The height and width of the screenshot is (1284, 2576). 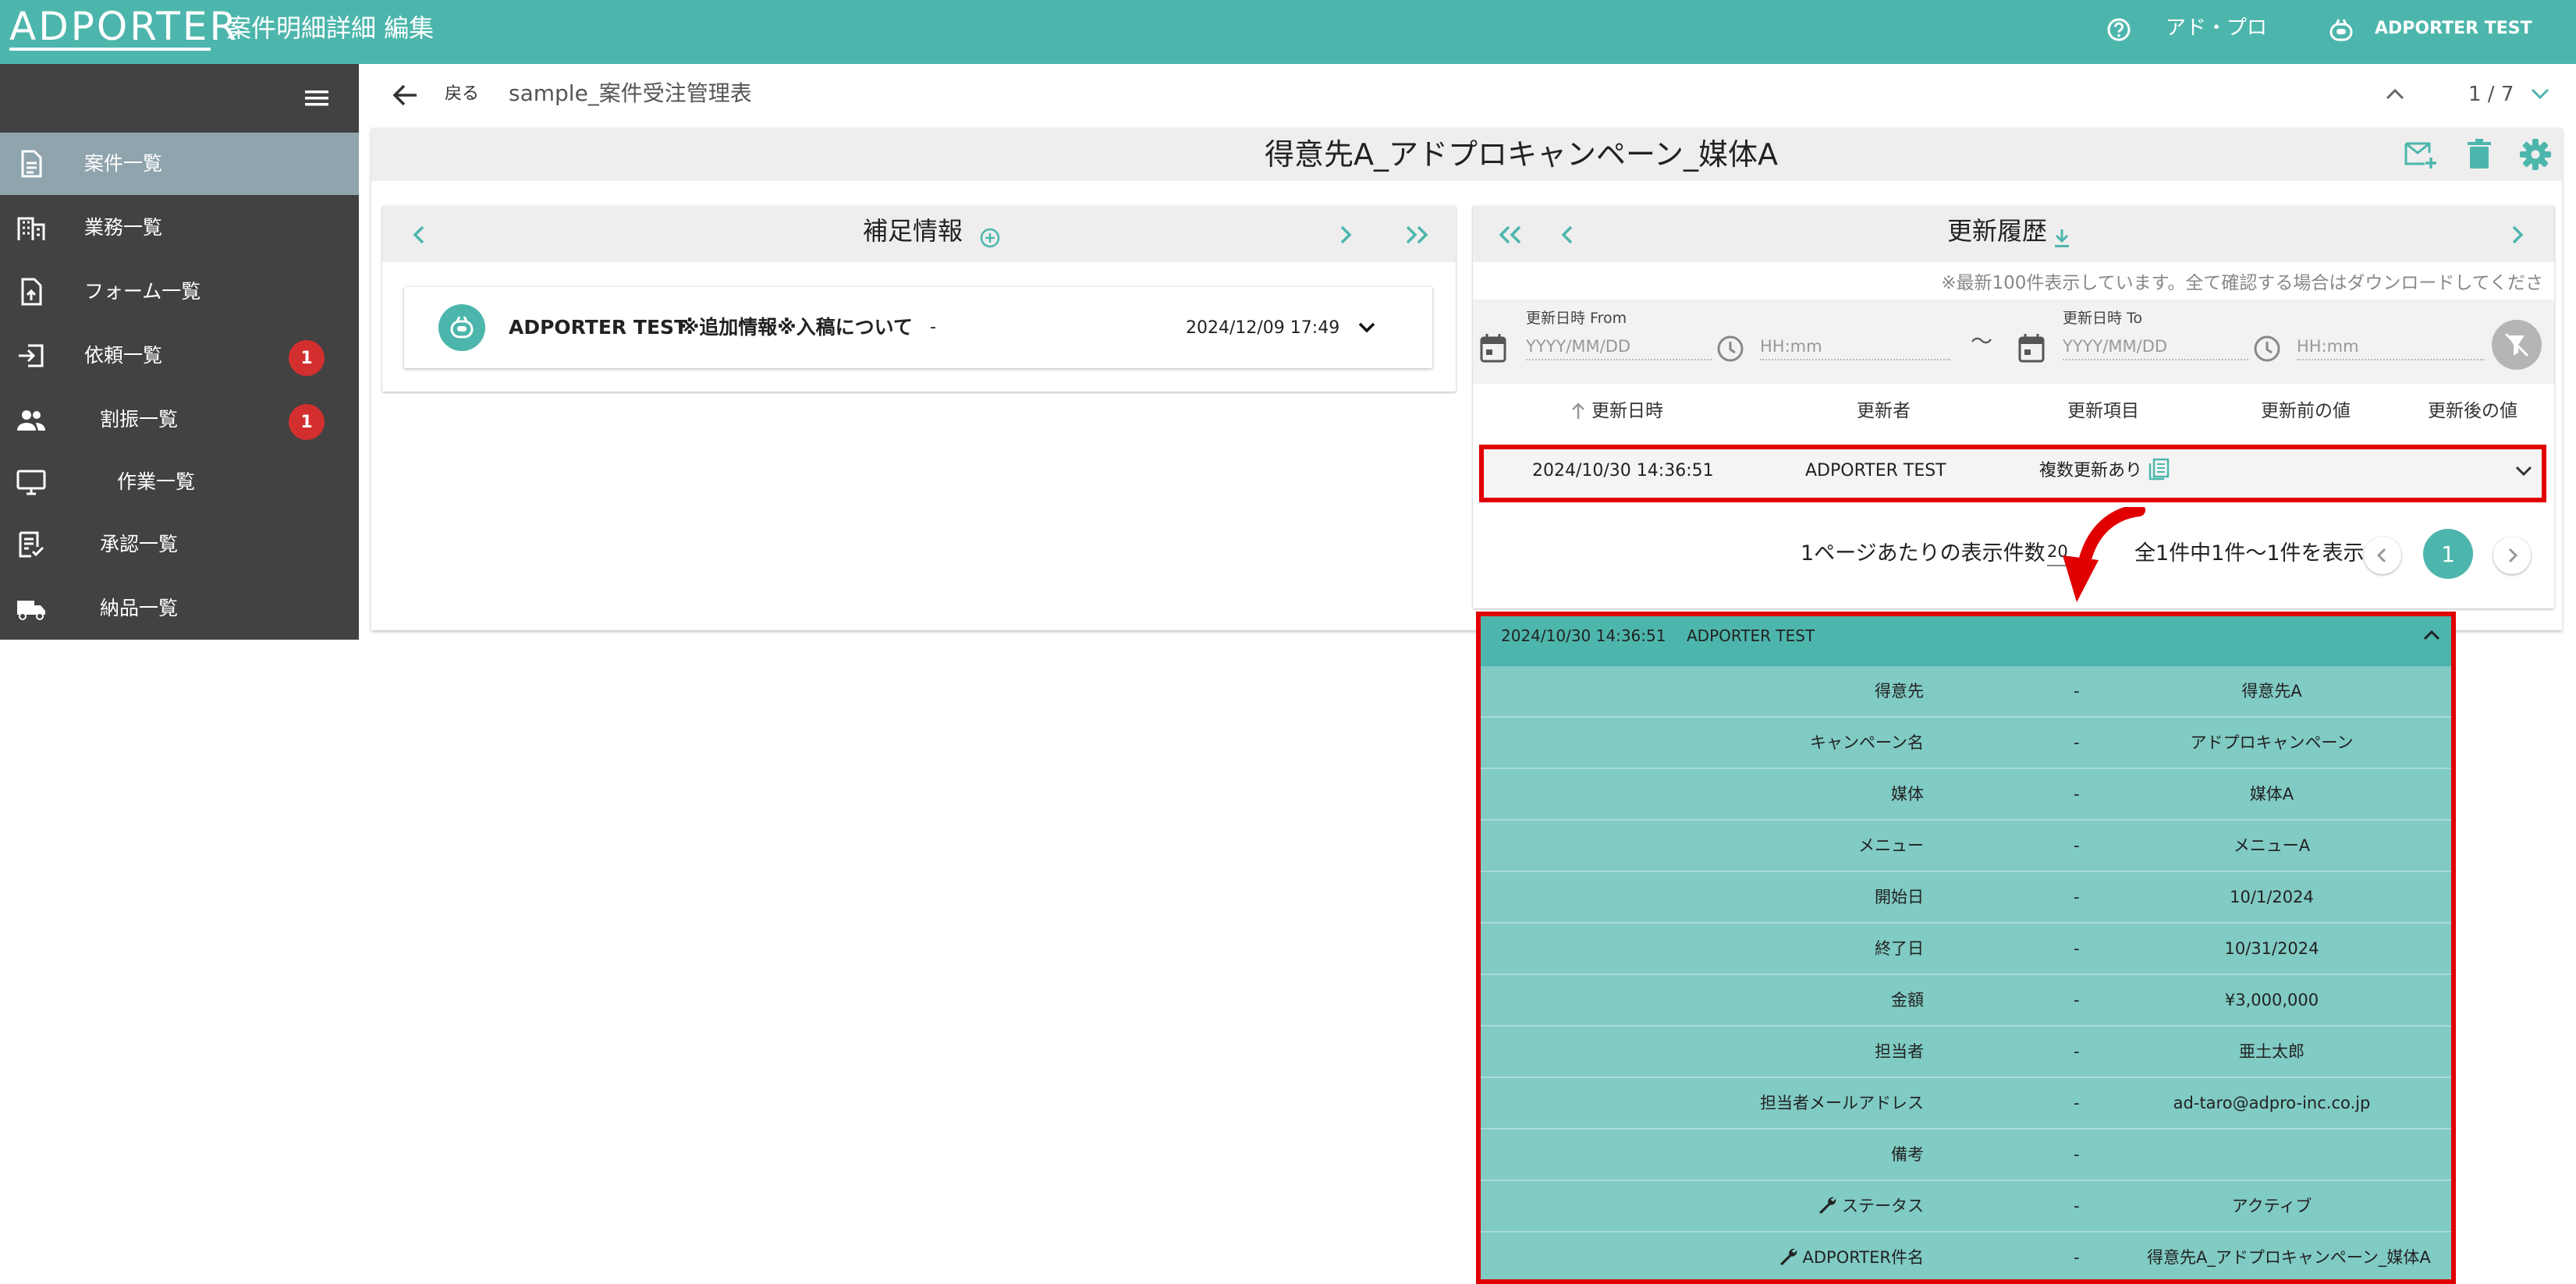 I want to click on sidebar-item-label: 割振一覧, so click(x=139, y=419).